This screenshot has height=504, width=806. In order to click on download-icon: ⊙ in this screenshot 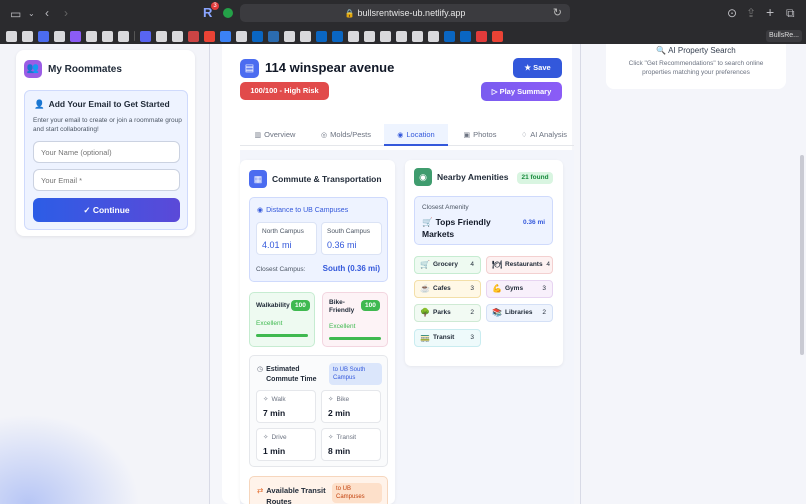, I will do `click(732, 13)`.